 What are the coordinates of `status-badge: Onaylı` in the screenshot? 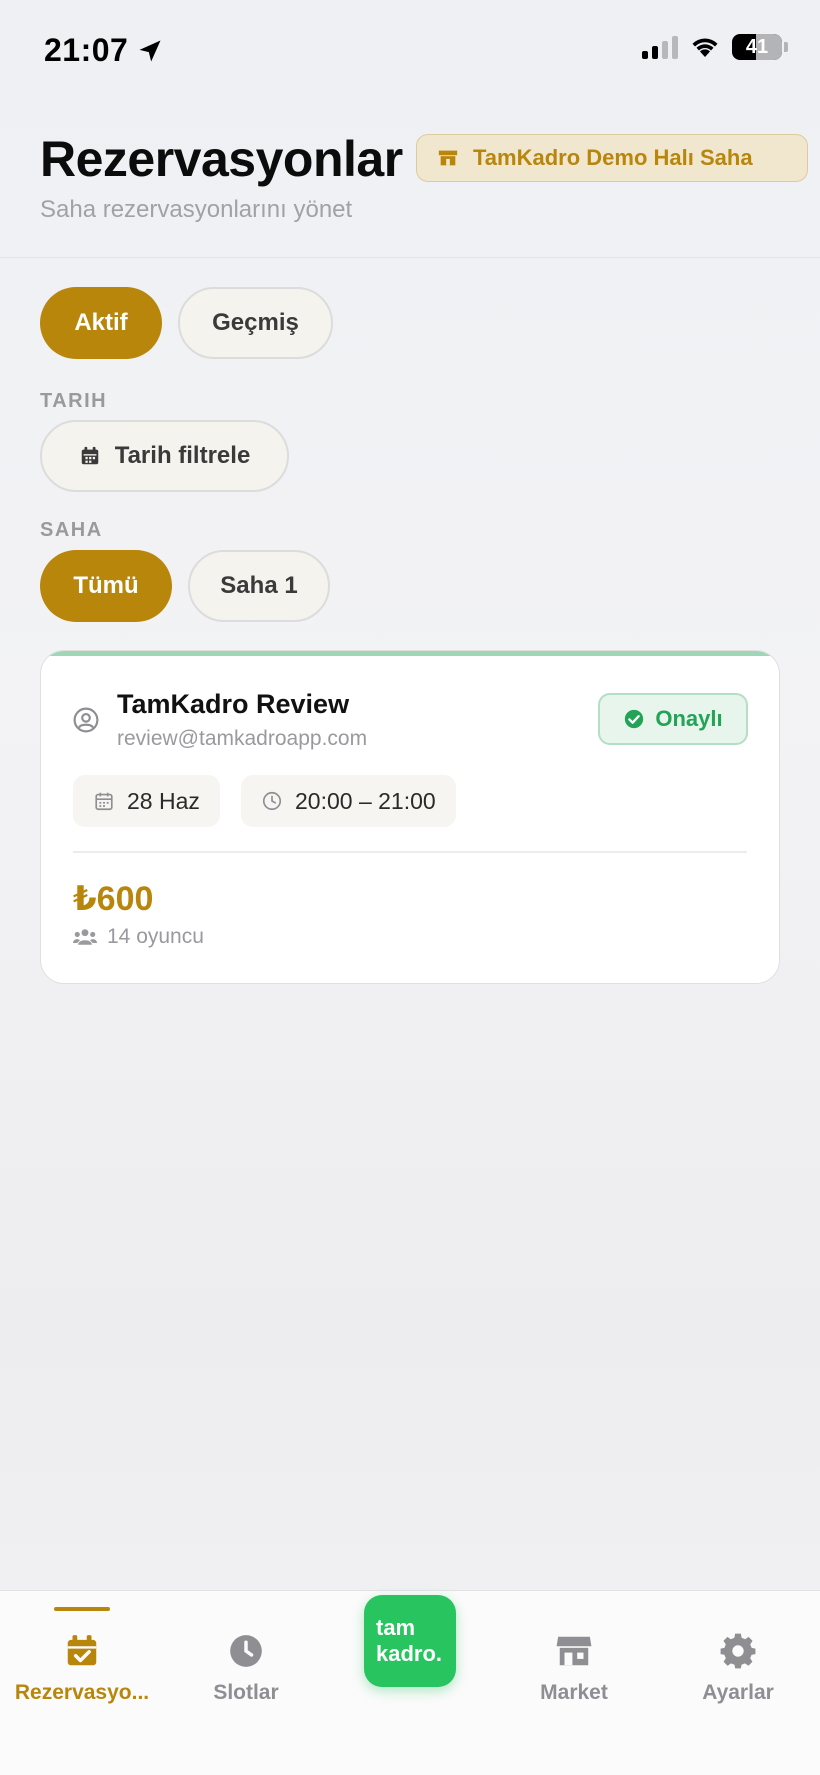 It's located at (673, 719).